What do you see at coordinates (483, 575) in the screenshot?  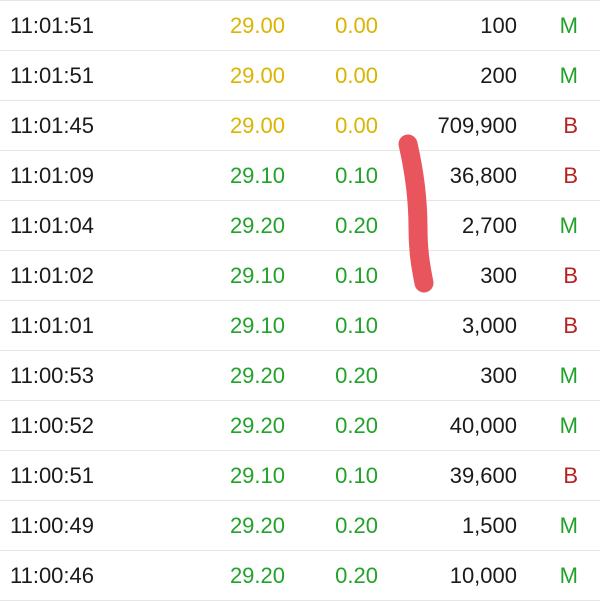 I see `trade-volume: 10,000` at bounding box center [483, 575].